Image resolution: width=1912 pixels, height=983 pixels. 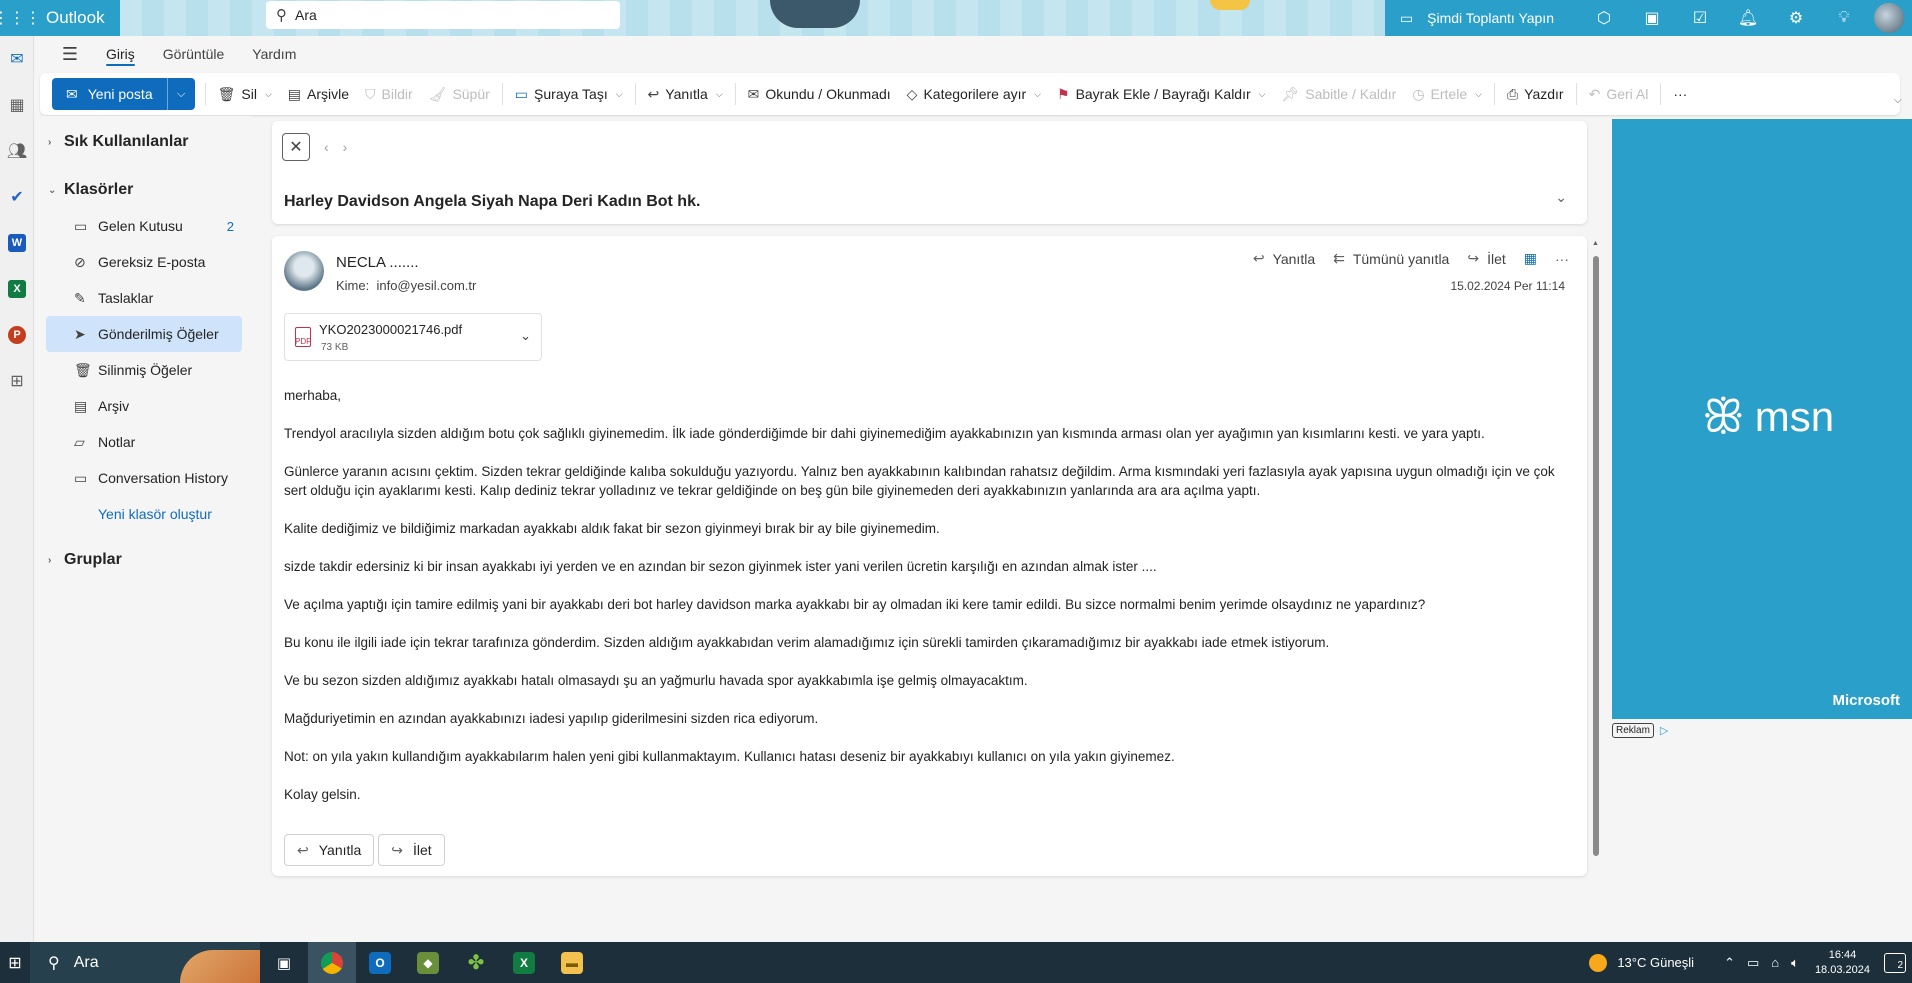 I want to click on folders-section: ⌄ Klasörler, so click(x=143, y=190).